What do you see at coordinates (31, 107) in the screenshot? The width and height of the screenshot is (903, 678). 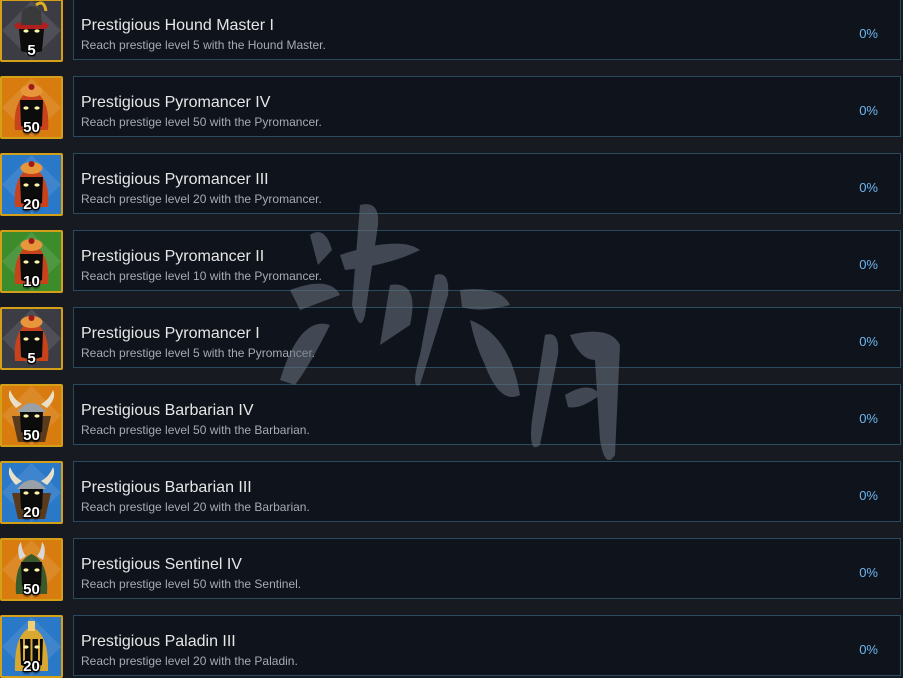 I see `pyromancer-icon: 50` at bounding box center [31, 107].